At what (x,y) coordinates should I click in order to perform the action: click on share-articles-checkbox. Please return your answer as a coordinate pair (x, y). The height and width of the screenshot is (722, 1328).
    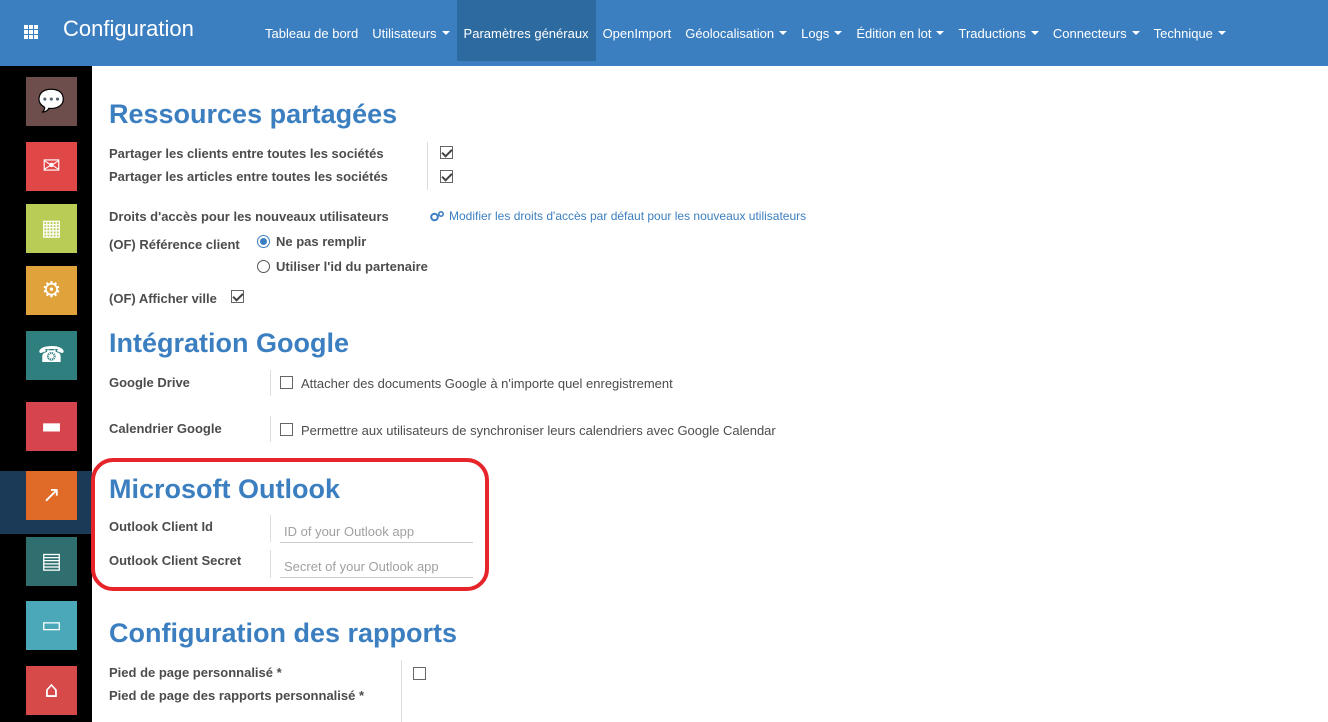
    Looking at the image, I should click on (446, 176).